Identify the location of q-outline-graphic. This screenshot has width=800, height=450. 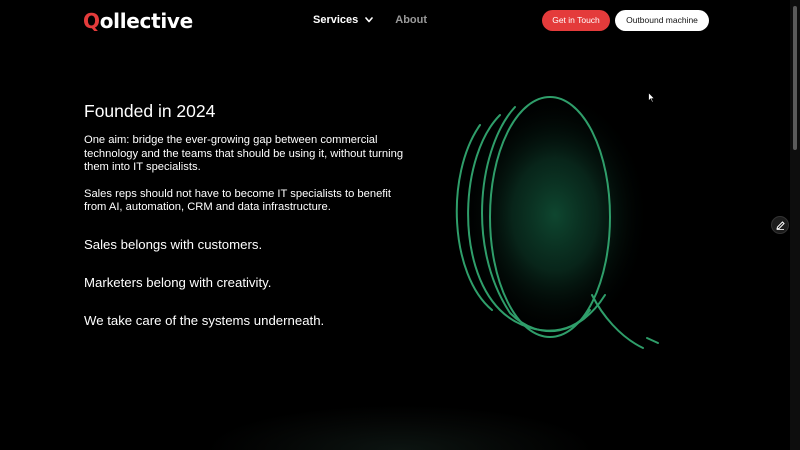
(557, 219).